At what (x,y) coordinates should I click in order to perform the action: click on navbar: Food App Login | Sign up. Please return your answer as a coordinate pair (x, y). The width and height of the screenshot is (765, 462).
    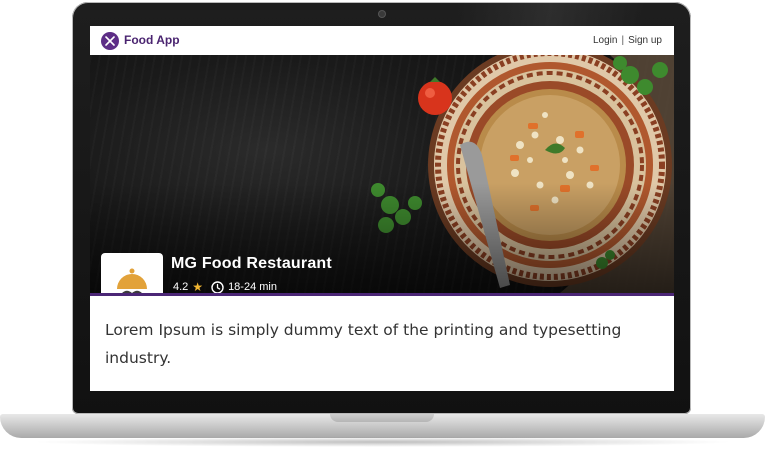
    Looking at the image, I should click on (382, 40).